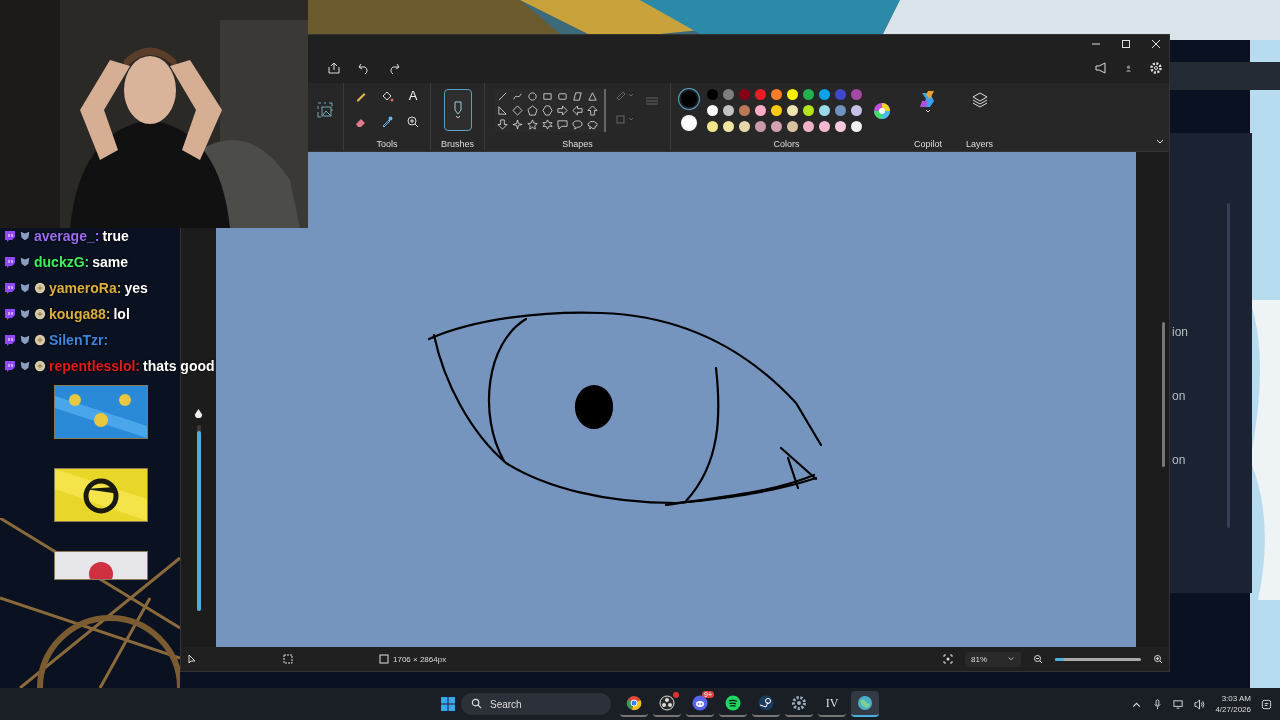  What do you see at coordinates (536, 704) in the screenshot?
I see `search-field: Search` at bounding box center [536, 704].